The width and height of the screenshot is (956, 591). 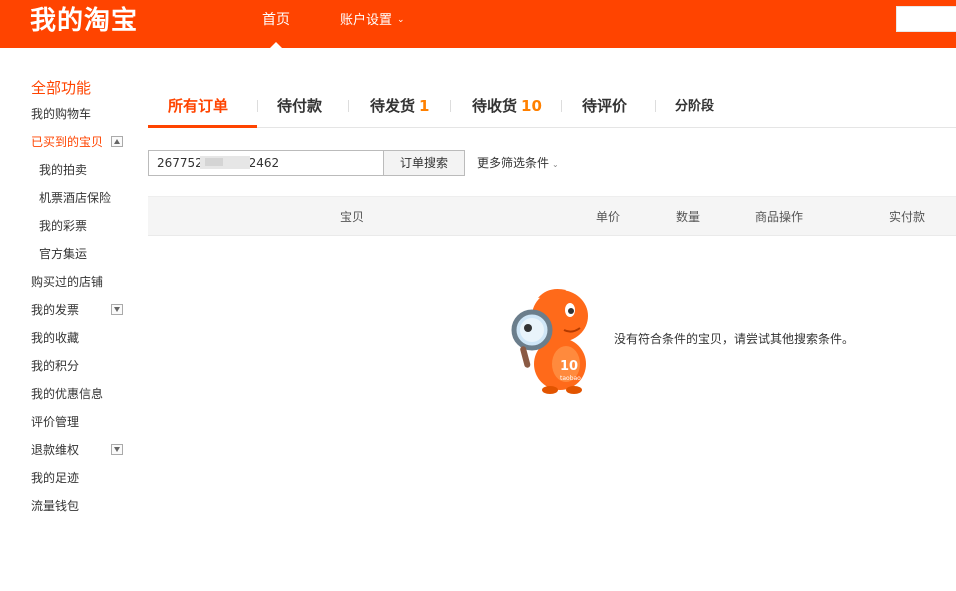 I want to click on sidebar-item: 我的彩票, so click(x=86, y=232).